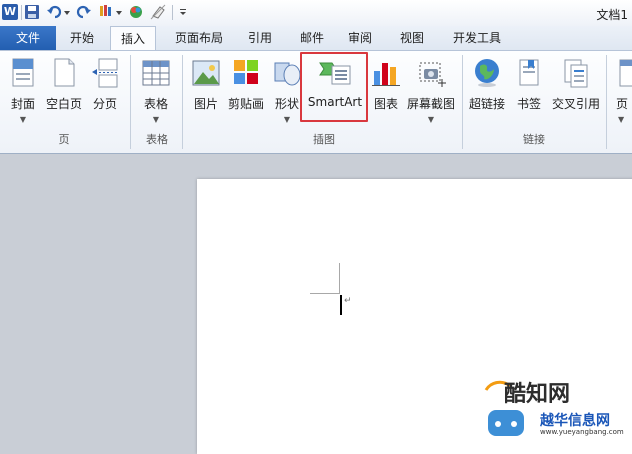  What do you see at coordinates (386, 93) in the screenshot?
I see `chart-button: 图表` at bounding box center [386, 93].